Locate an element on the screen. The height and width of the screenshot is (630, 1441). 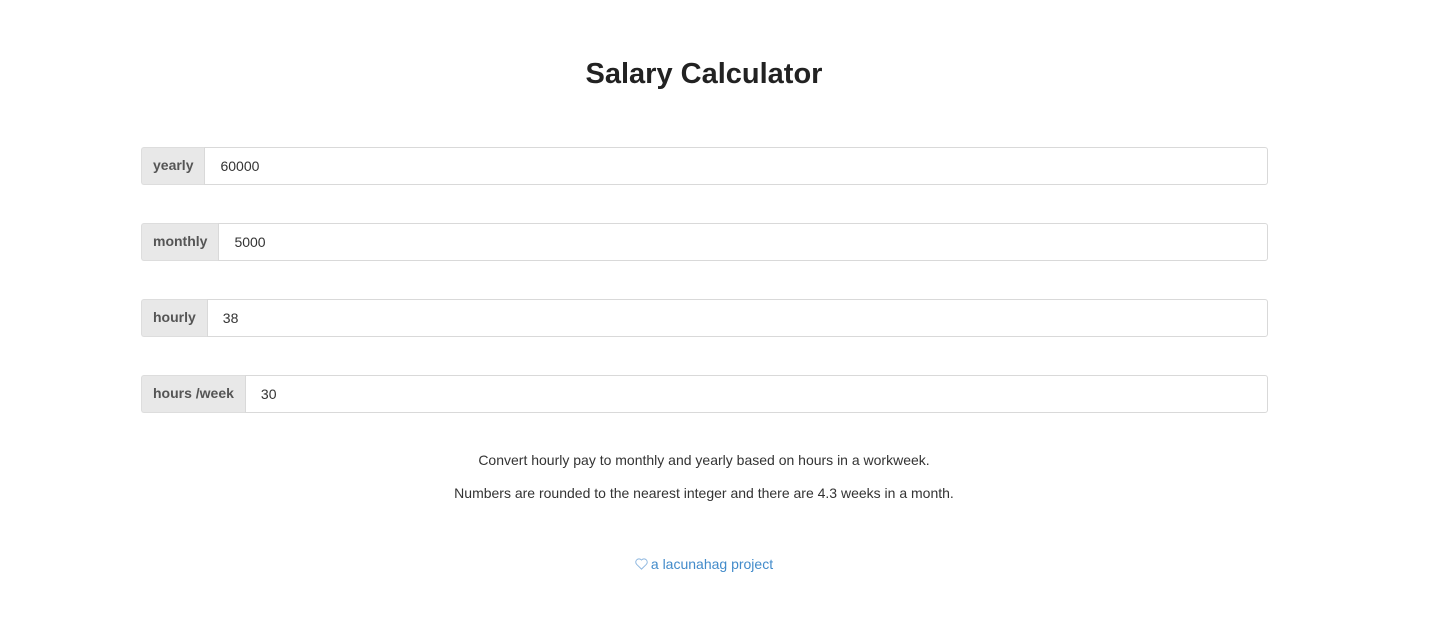
monthly-field: monthly is located at coordinates (704, 242).